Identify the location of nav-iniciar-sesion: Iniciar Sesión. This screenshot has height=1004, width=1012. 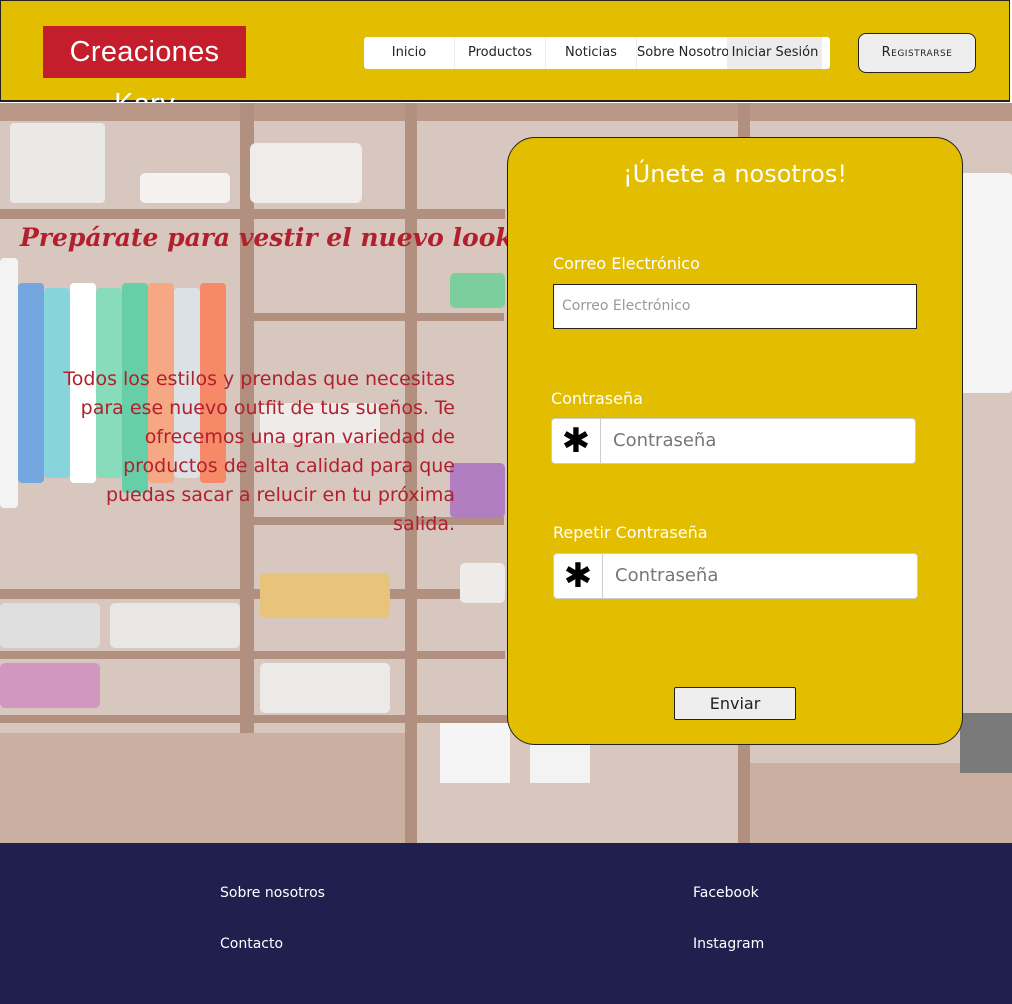
(775, 53).